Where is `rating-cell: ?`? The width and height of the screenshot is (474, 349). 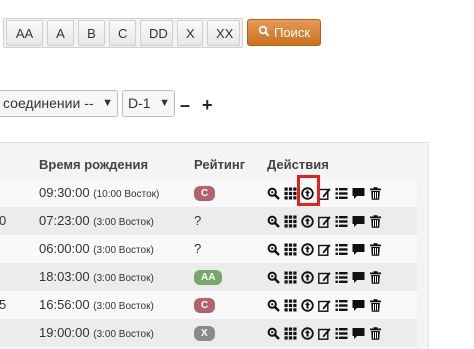 rating-cell: ? is located at coordinates (197, 249).